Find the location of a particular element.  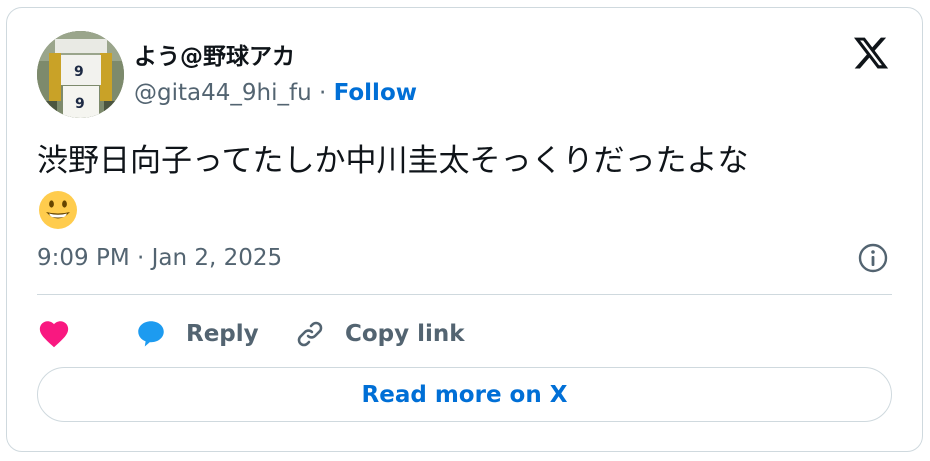

user-handle: @gita44_9hi_fu is located at coordinates (223, 93).